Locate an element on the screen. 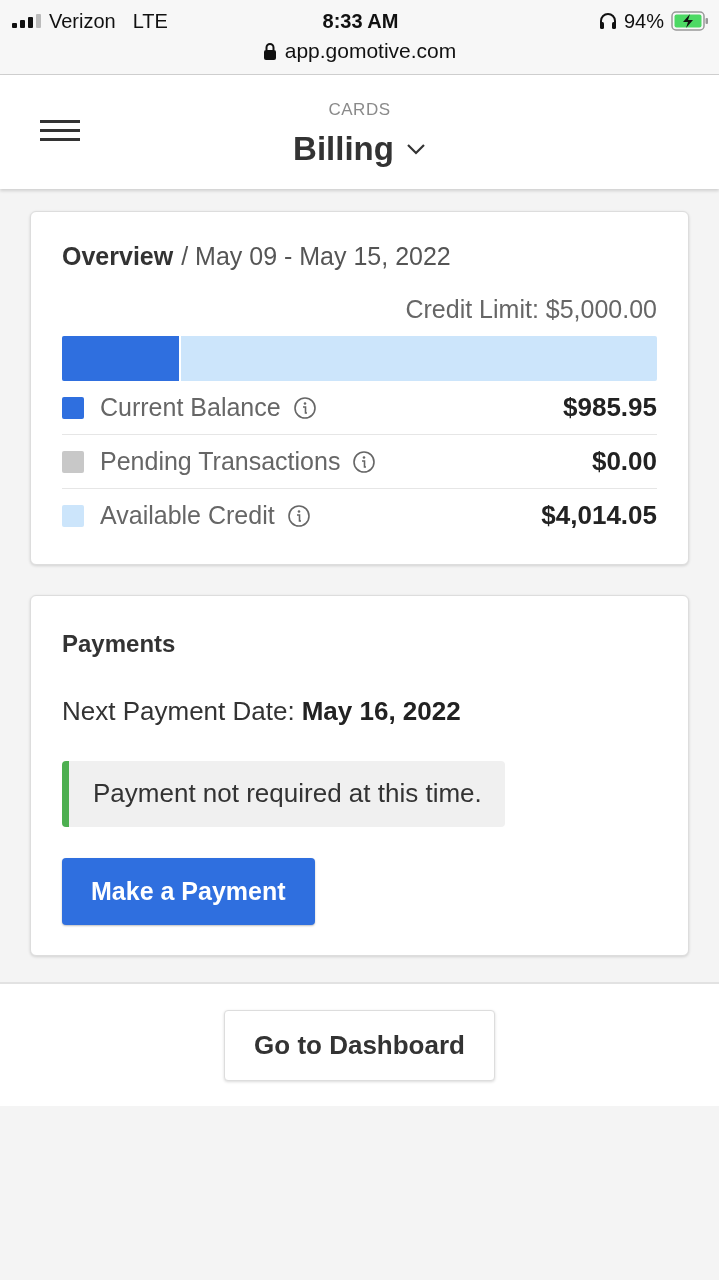  carrier-name: Verizon is located at coordinates (82, 21).